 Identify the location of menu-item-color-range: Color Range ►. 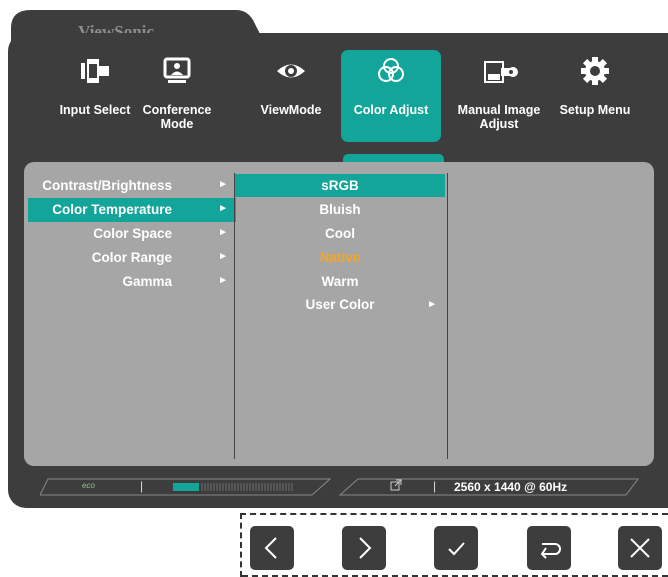
(132, 258).